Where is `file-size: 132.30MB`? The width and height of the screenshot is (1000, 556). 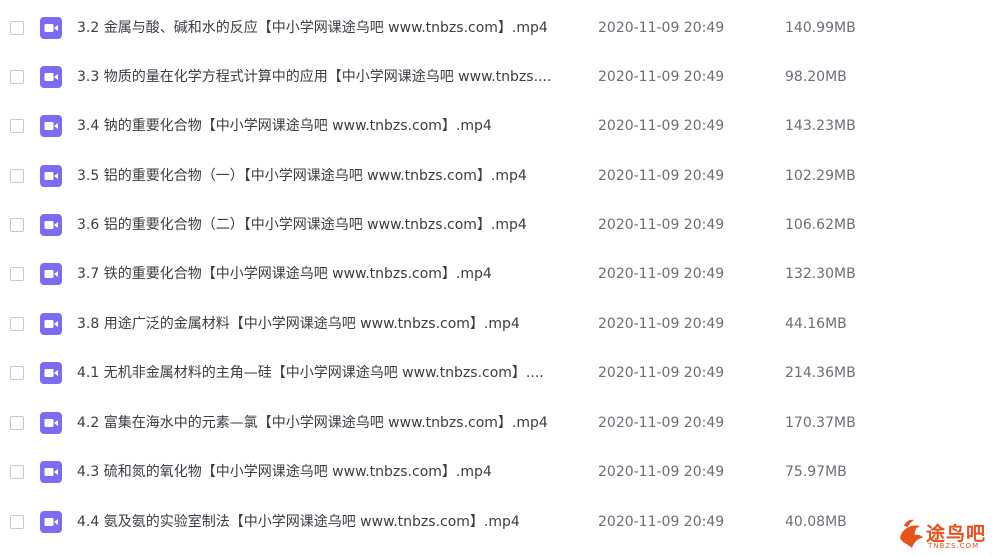
file-size: 132.30MB is located at coordinates (820, 274).